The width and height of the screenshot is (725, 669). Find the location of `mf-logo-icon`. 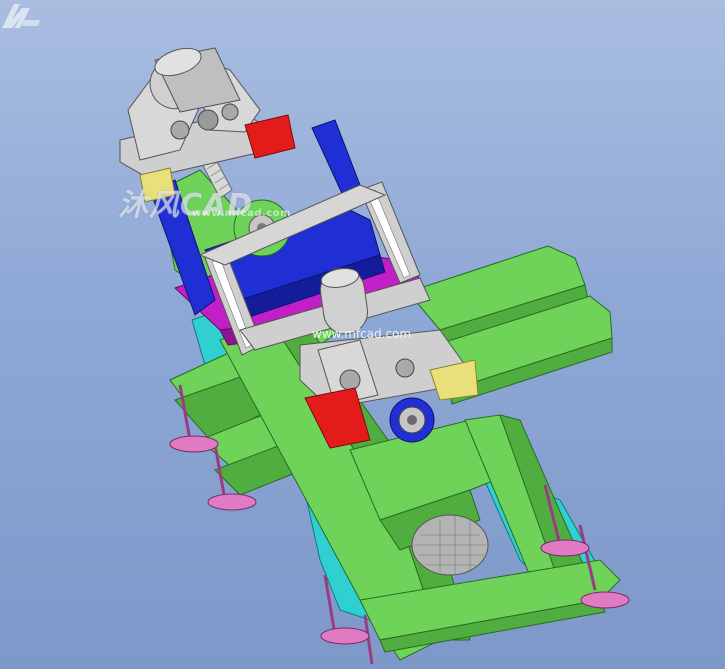

mf-logo-icon is located at coordinates (21, 16).